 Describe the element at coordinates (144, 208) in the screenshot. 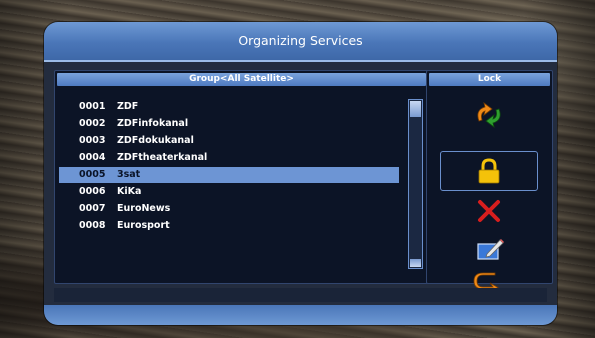

I see `channel-name: EuroNews` at that location.